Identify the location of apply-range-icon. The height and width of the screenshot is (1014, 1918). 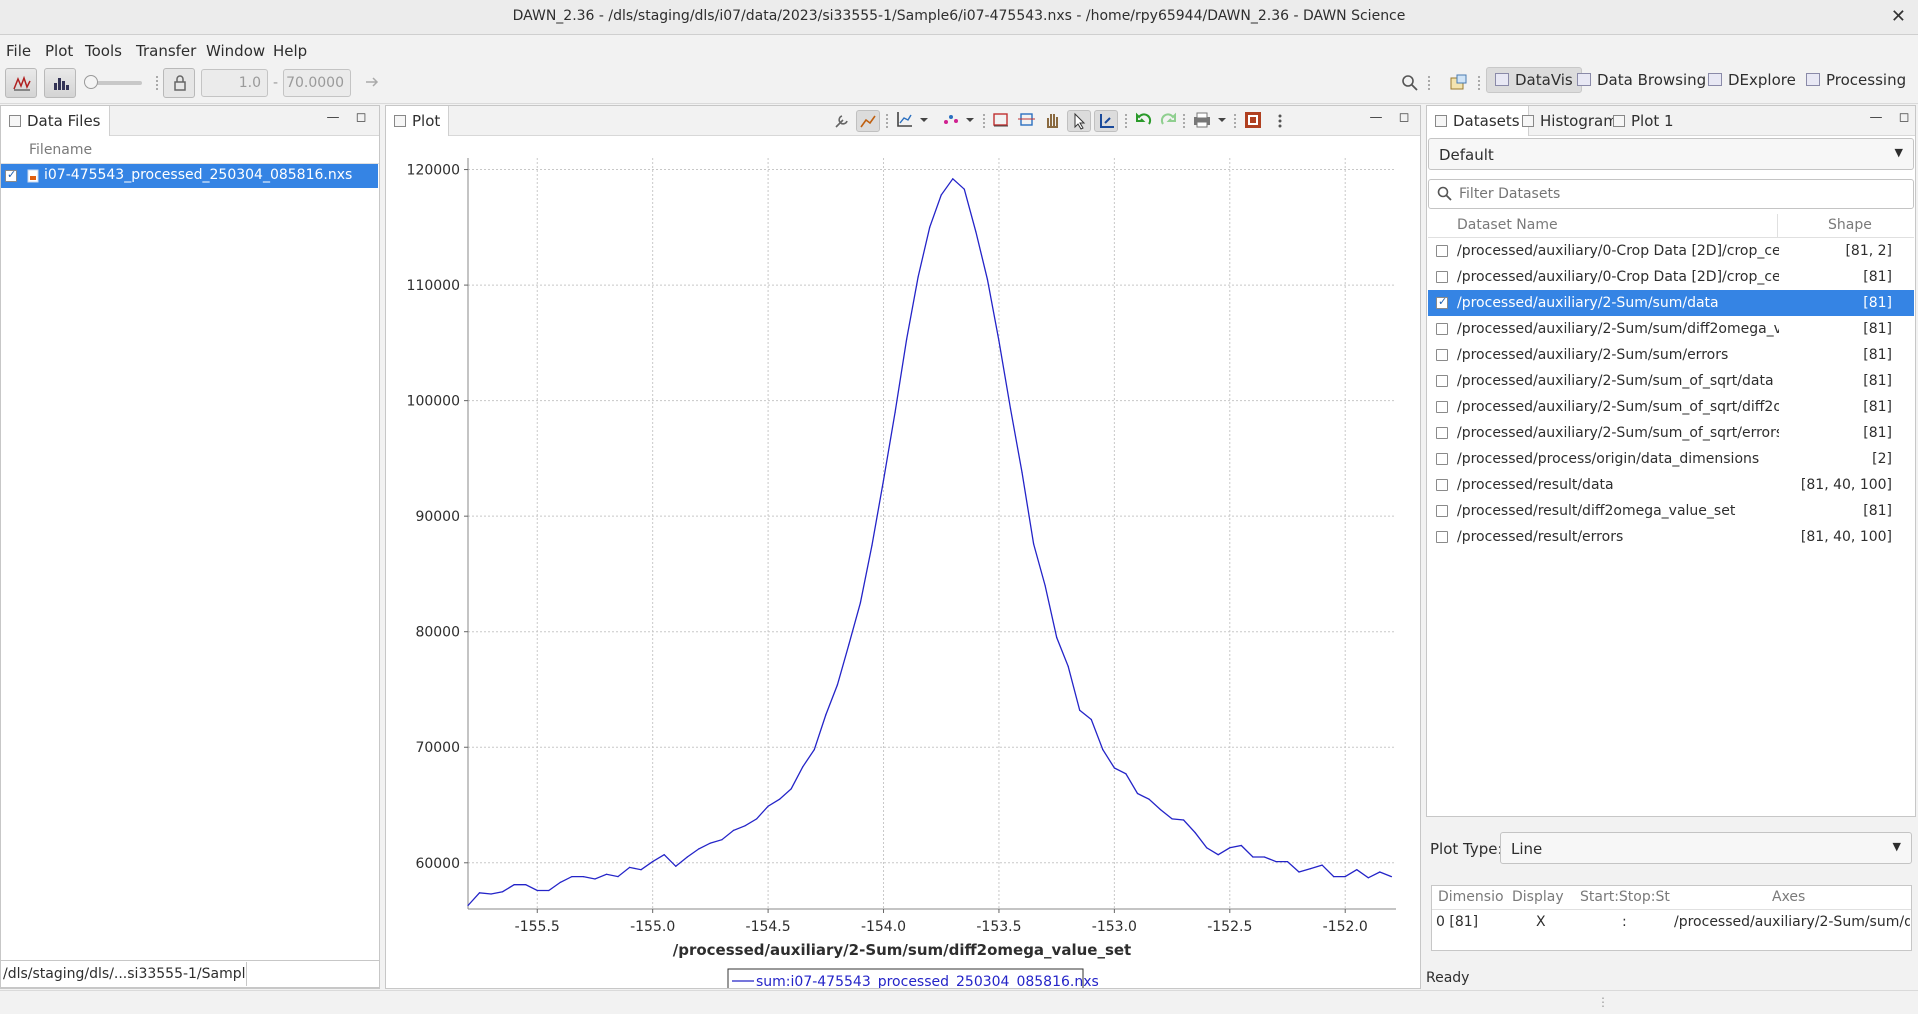
(373, 84).